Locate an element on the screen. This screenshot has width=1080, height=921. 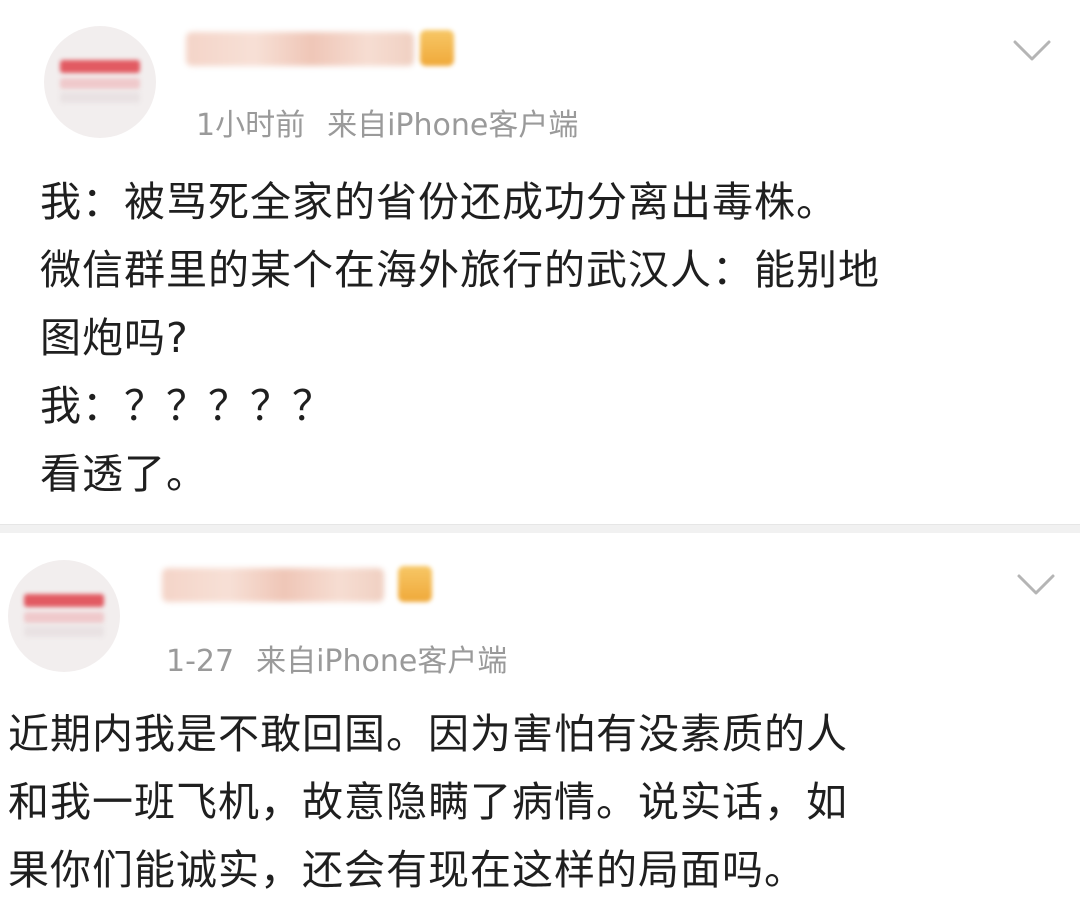
post-meta: 1-27 来自iPhone客户端 is located at coordinates (336, 658).